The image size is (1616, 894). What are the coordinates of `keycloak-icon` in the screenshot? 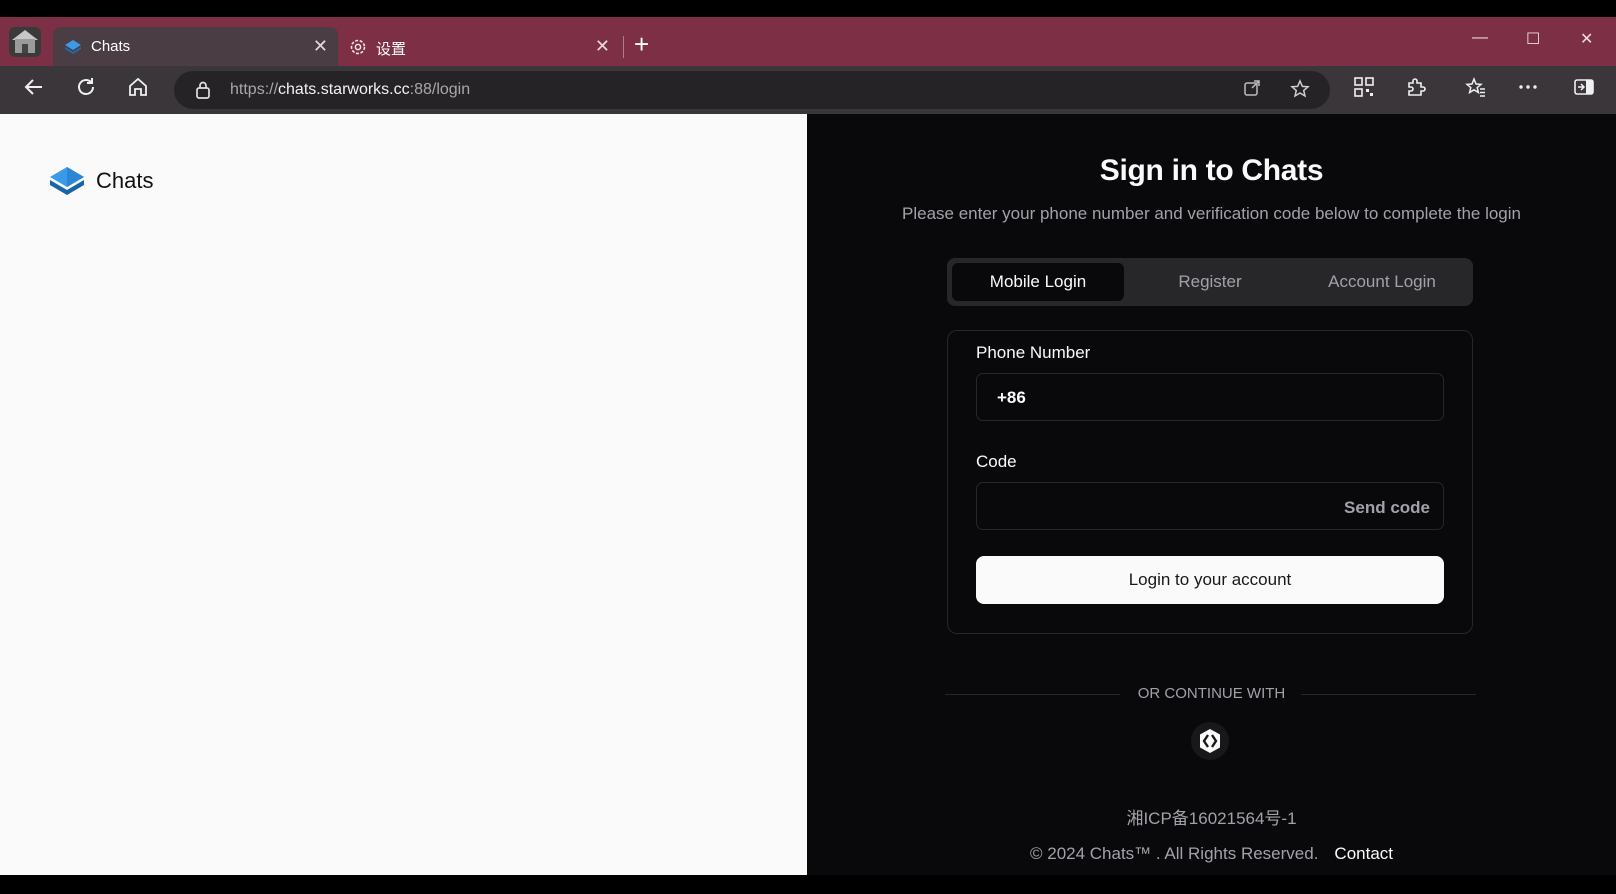 It's located at (1210, 741).